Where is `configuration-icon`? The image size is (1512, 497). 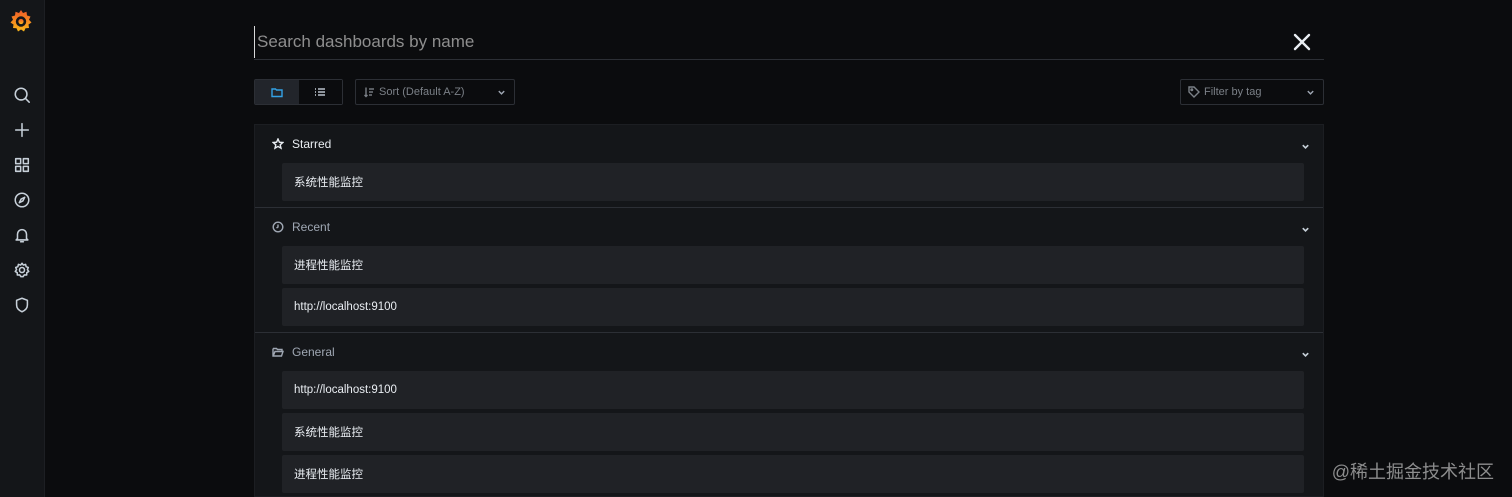
configuration-icon is located at coordinates (22, 270).